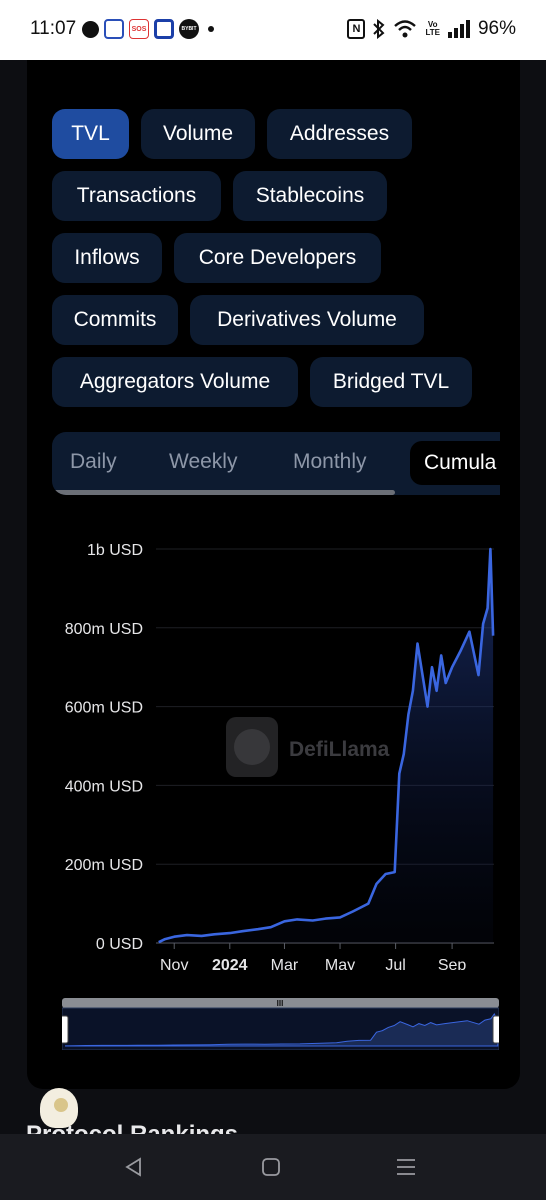  I want to click on home-button, so click(271, 1167).